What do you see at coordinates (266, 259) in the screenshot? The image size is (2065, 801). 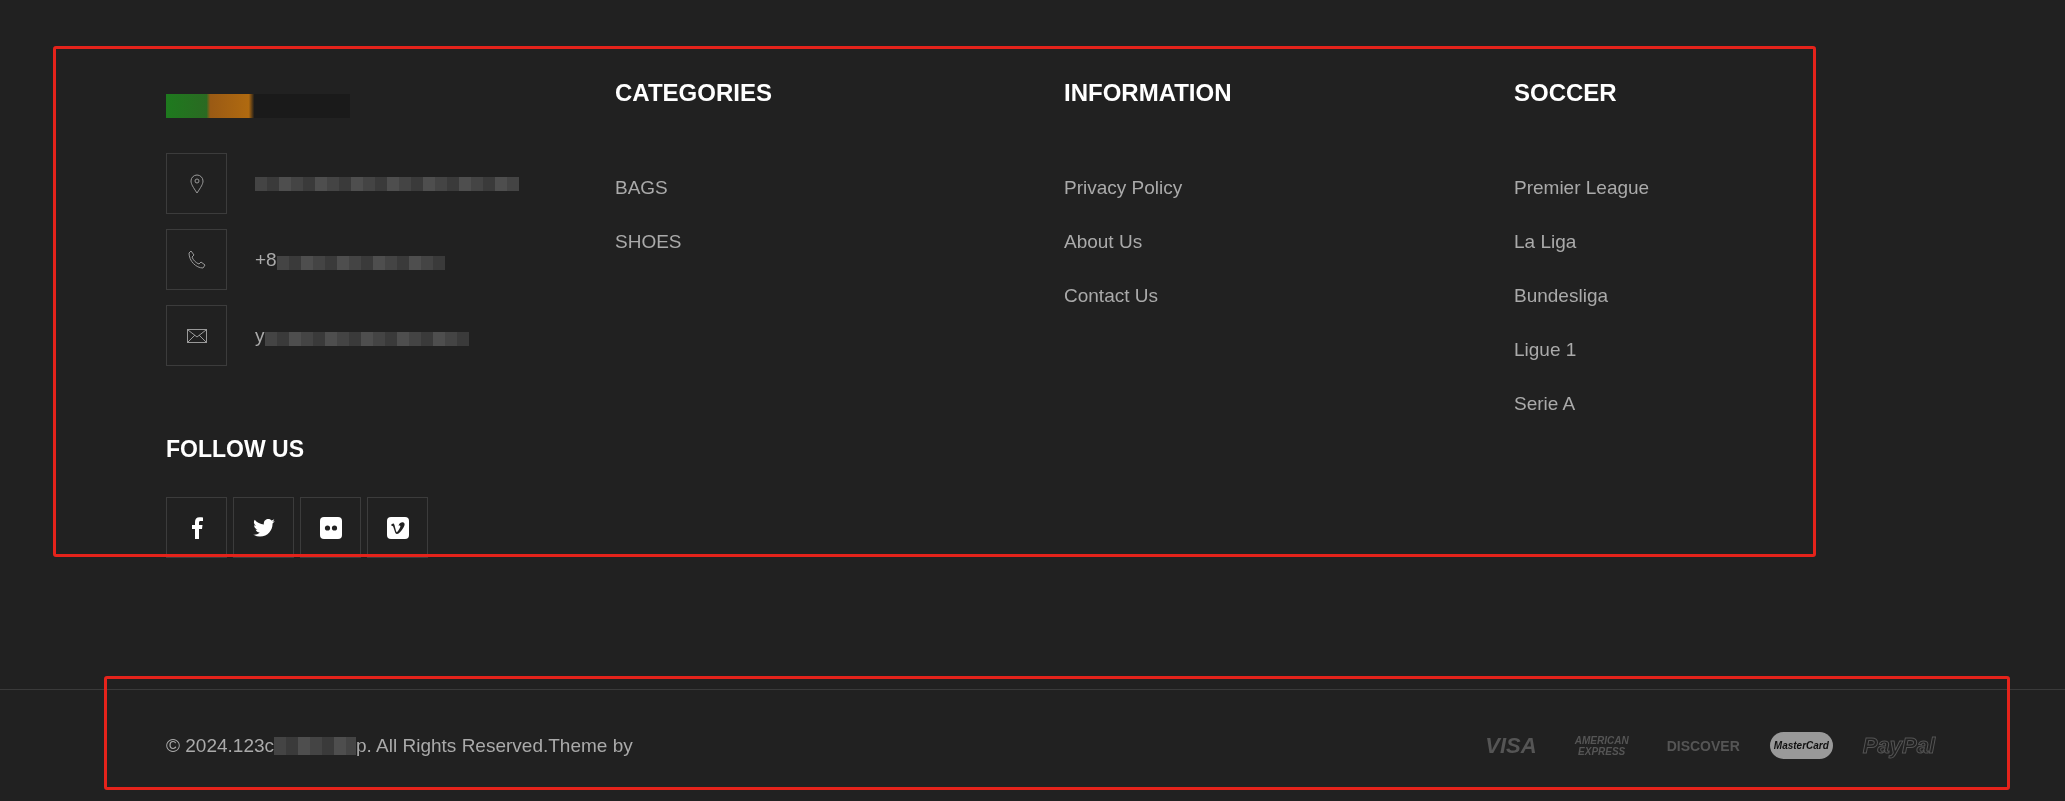 I see `contact-text: +8` at bounding box center [266, 259].